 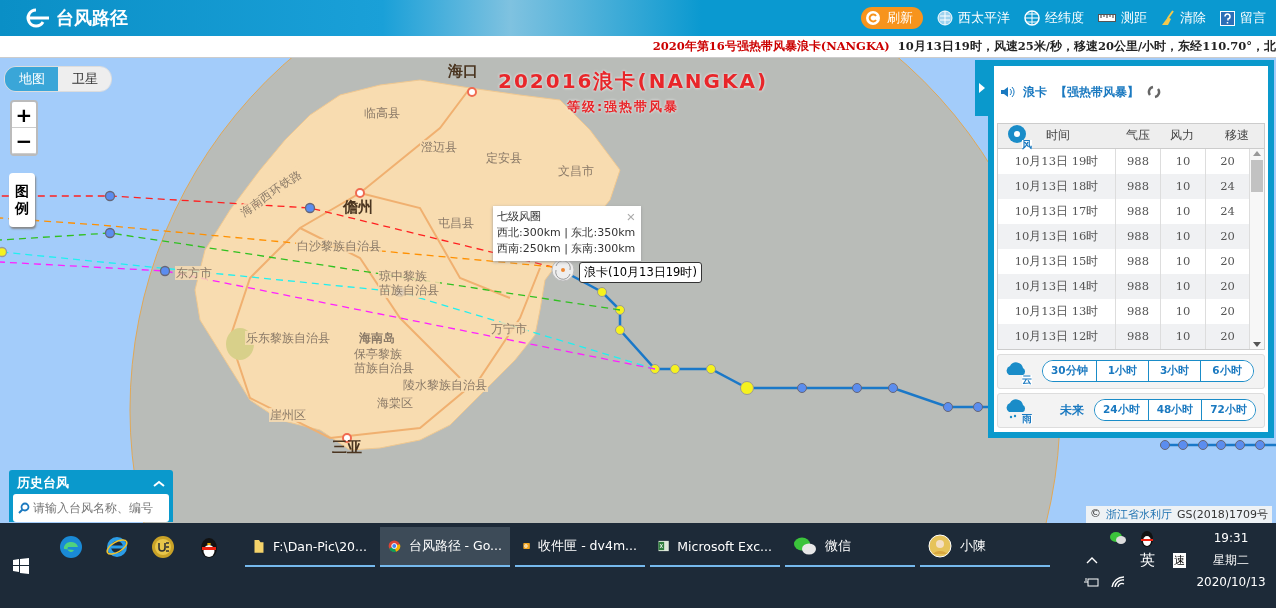 What do you see at coordinates (1257, 344) in the screenshot?
I see `scroll-down-arrow-icon` at bounding box center [1257, 344].